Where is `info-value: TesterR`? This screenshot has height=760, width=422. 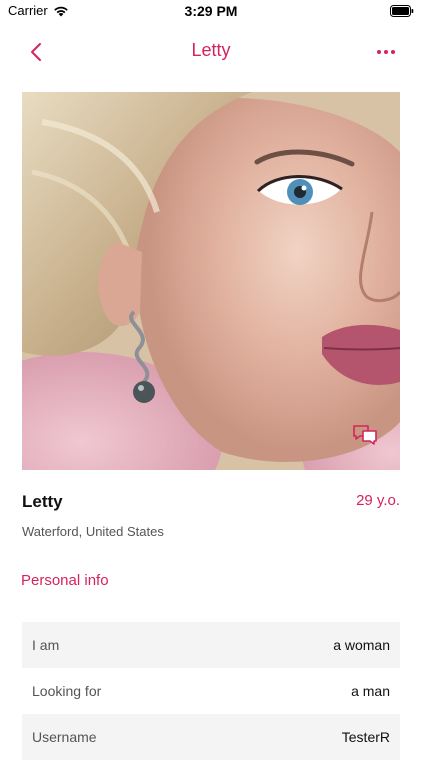
info-value: TesterR is located at coordinates (365, 737).